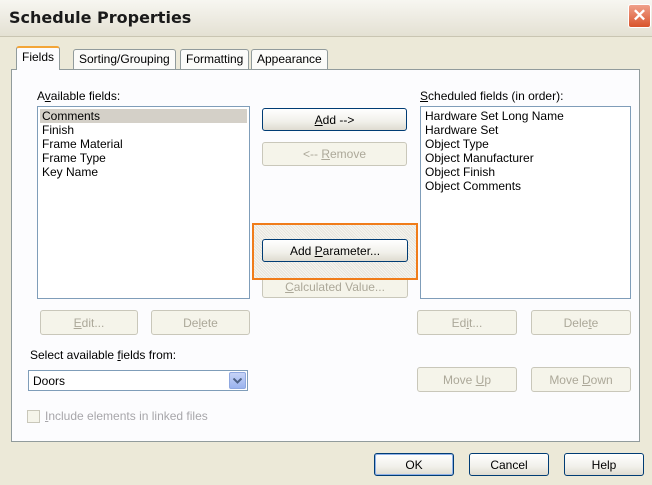 The image size is (652, 485). I want to click on list-item: Object Finish, so click(525, 172).